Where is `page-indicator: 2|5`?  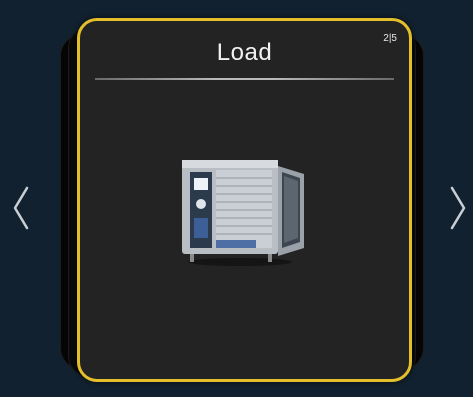 page-indicator: 2|5 is located at coordinates (390, 38).